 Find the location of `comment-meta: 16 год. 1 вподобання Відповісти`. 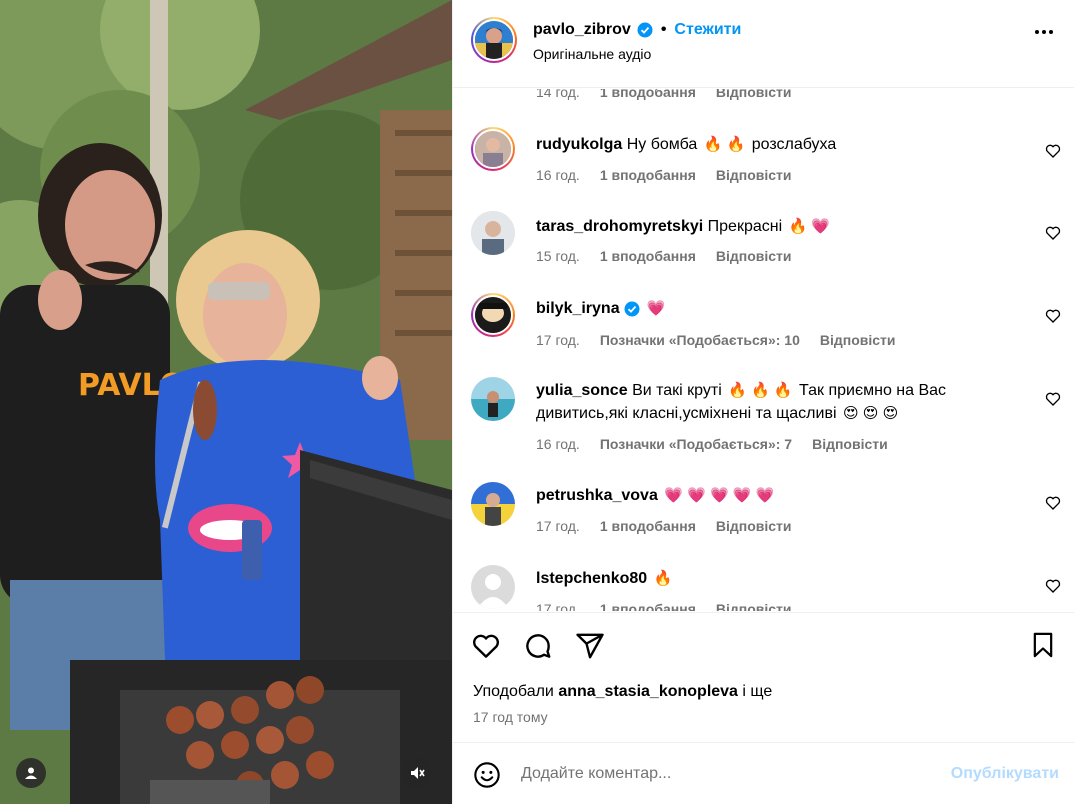

comment-meta: 16 год. 1 вподобання Відповісти is located at coordinates (664, 175).